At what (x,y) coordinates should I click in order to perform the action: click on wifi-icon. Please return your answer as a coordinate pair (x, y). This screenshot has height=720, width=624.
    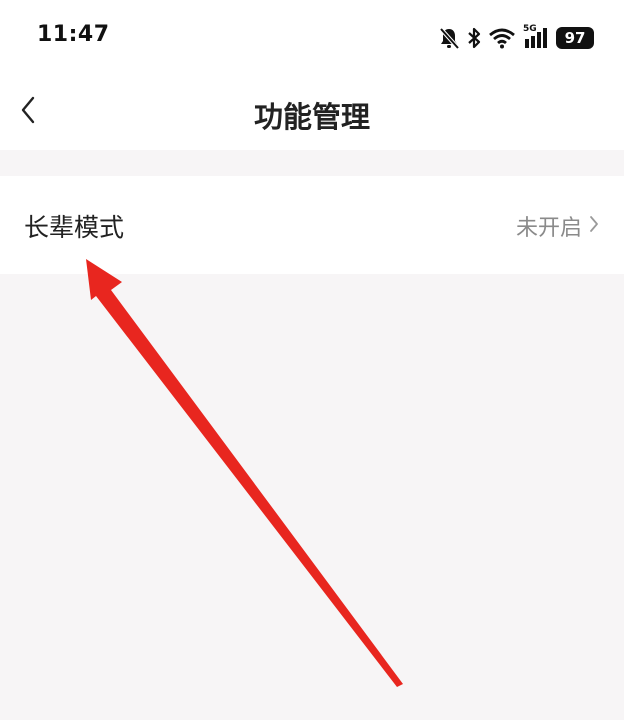
    Looking at the image, I should click on (502, 38).